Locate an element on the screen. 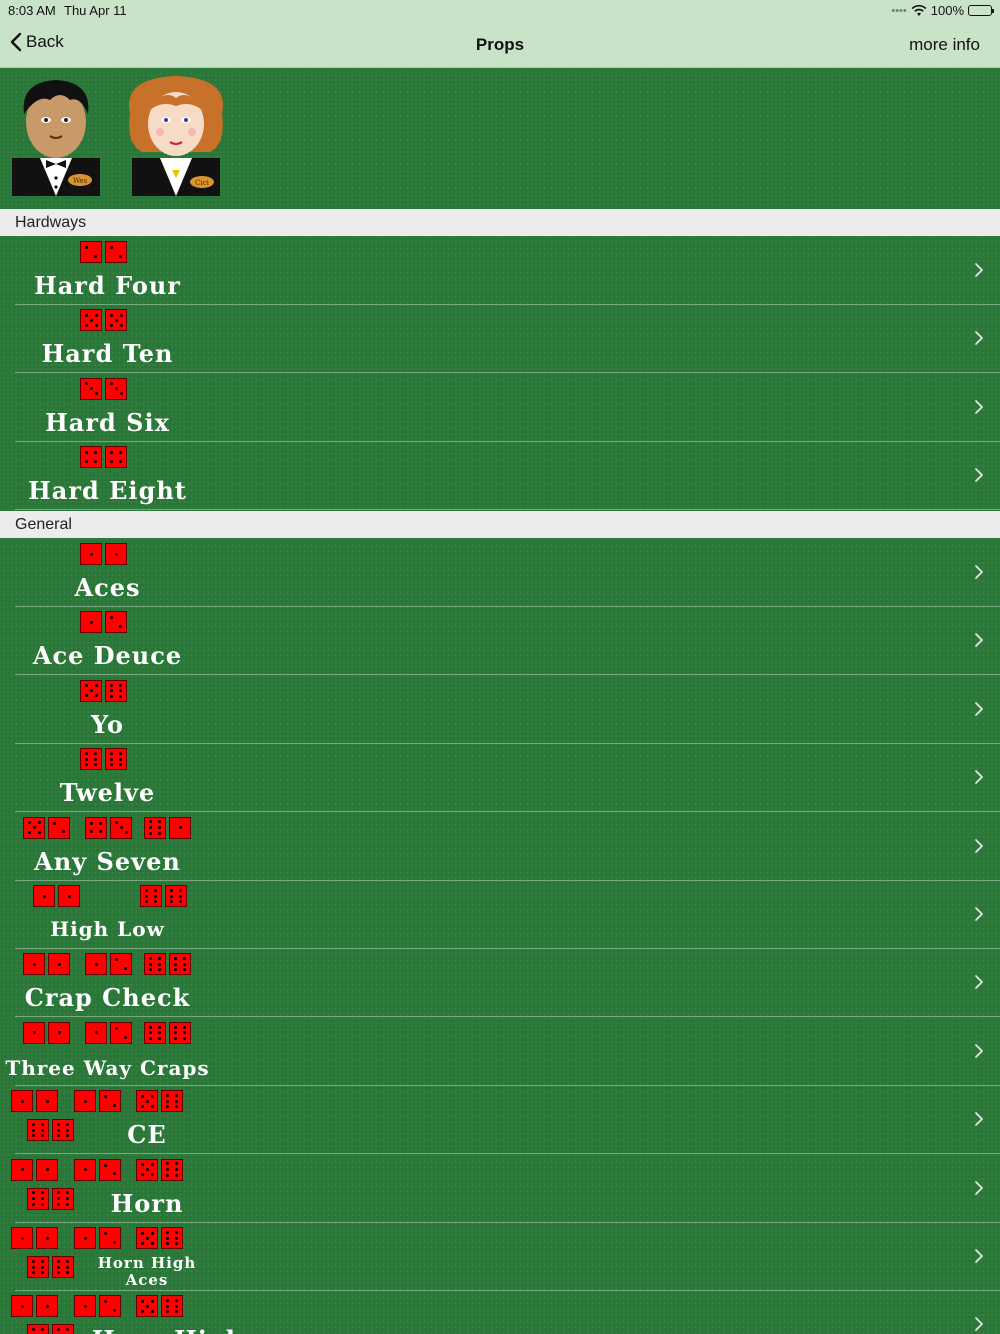  more-info-button: more info is located at coordinates (944, 45).